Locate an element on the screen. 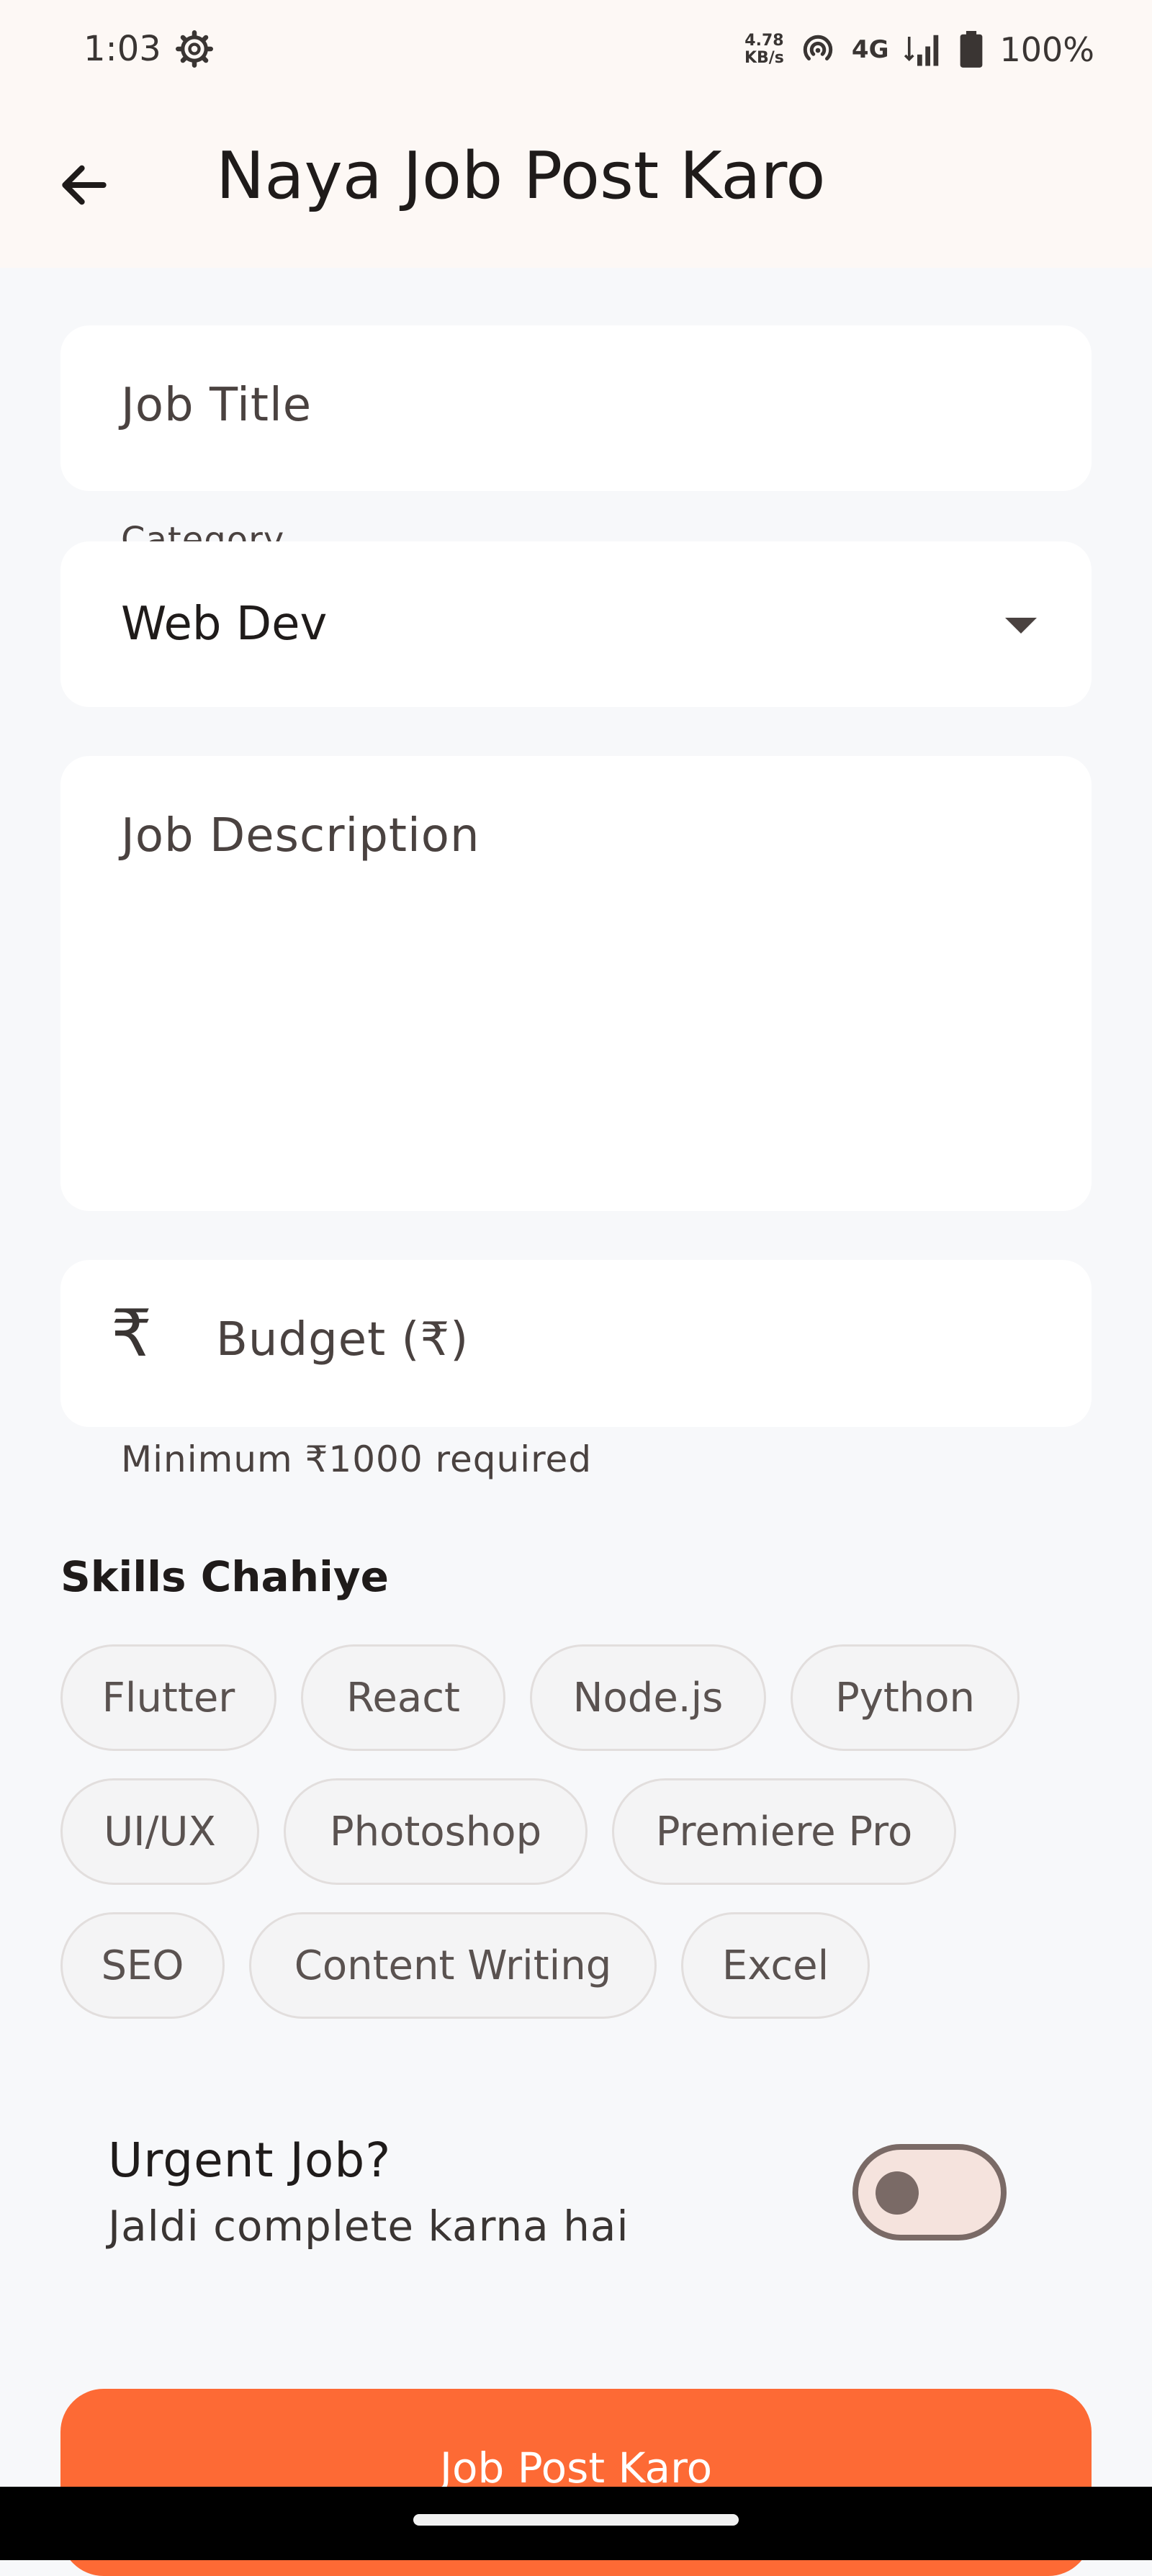  skill-chip-python: Python is located at coordinates (905, 1697).